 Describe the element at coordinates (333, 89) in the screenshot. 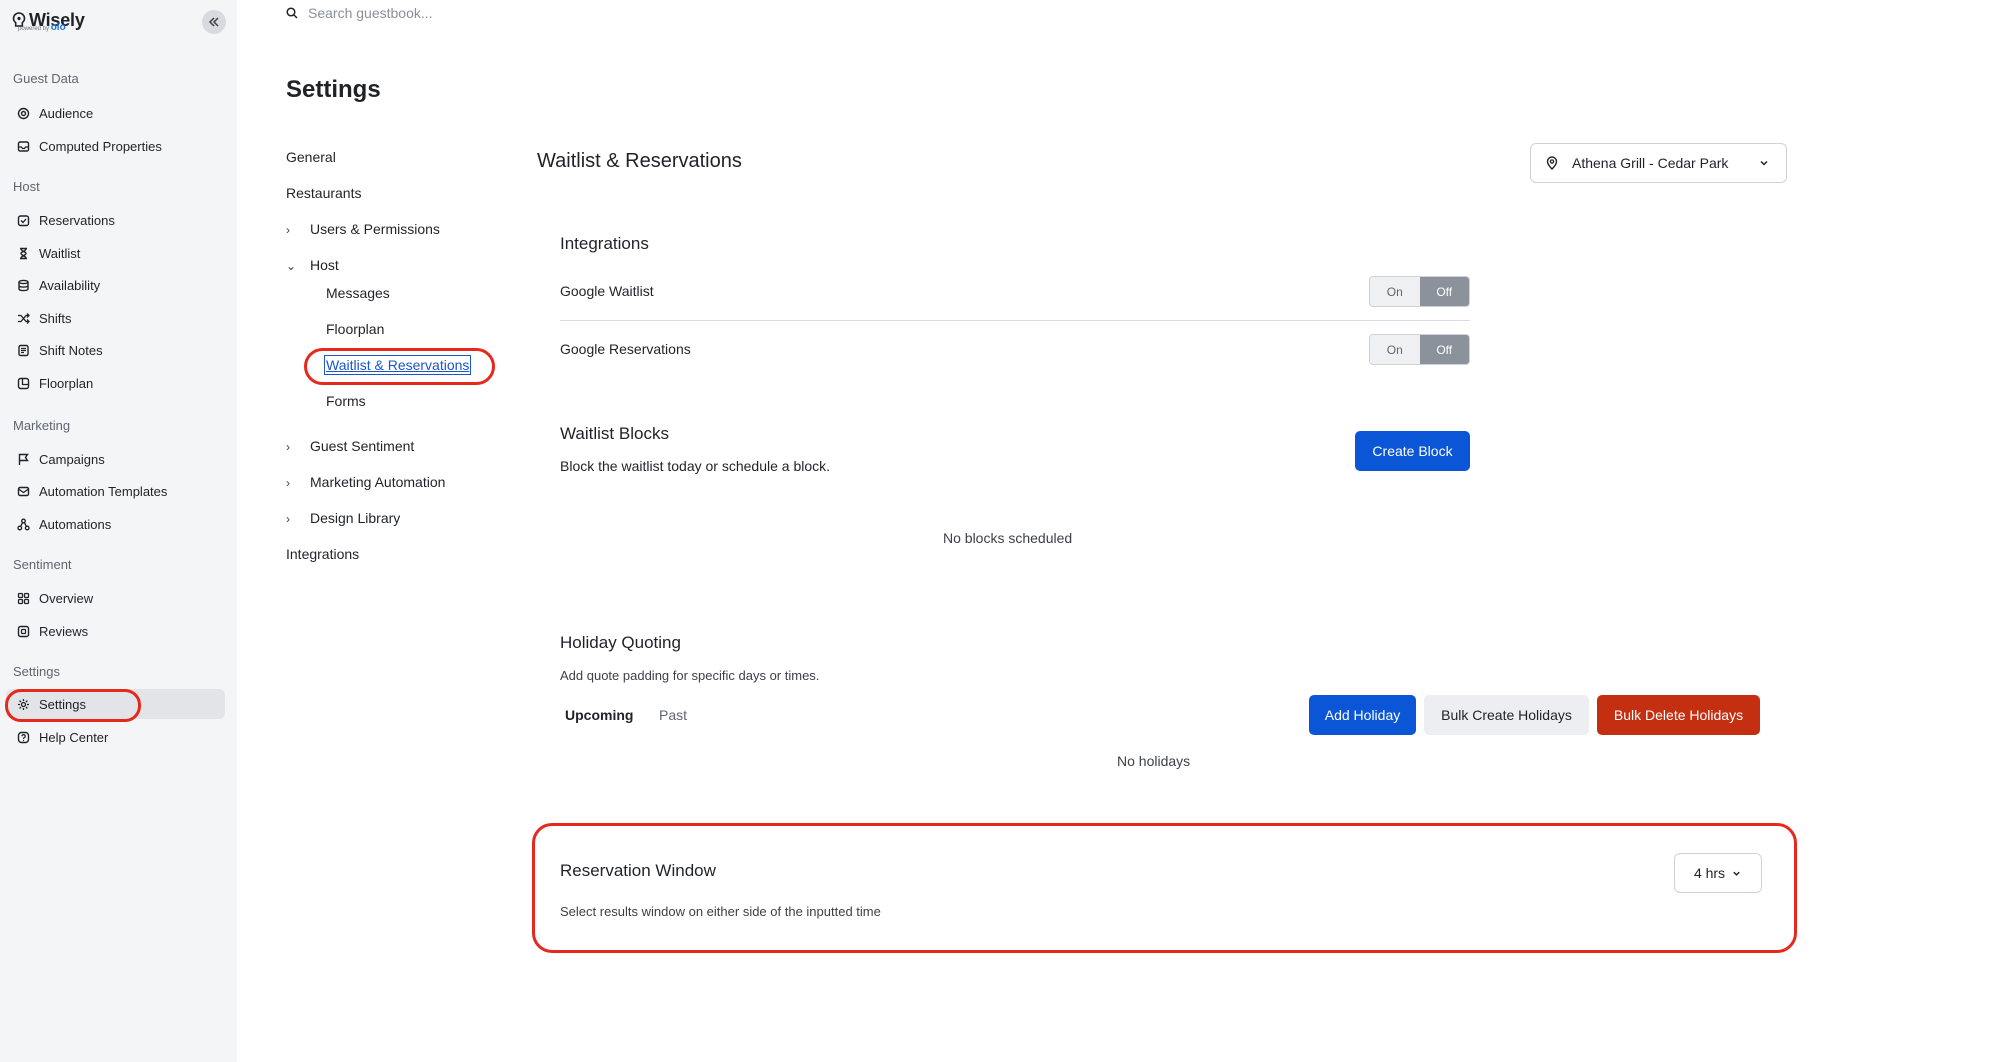

I see `page-title: Settings` at that location.